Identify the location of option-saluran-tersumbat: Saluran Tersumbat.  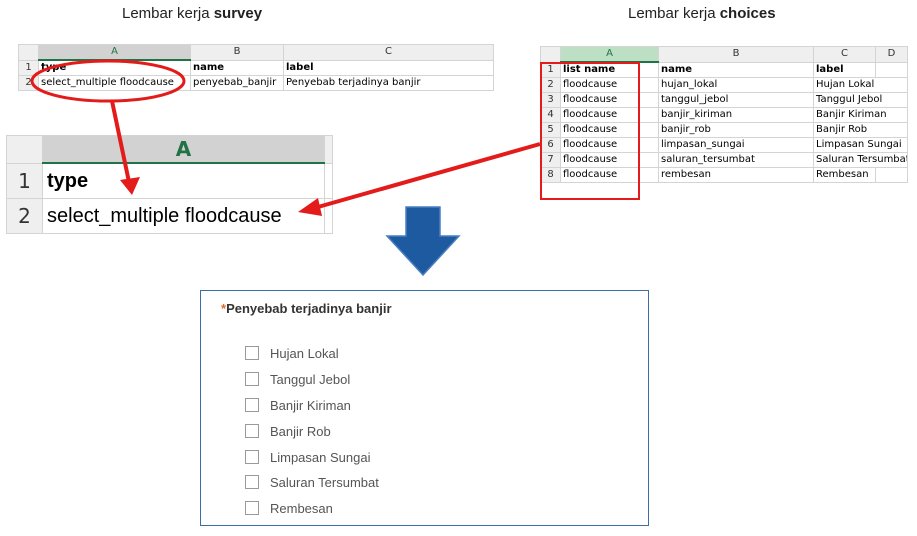
(312, 482).